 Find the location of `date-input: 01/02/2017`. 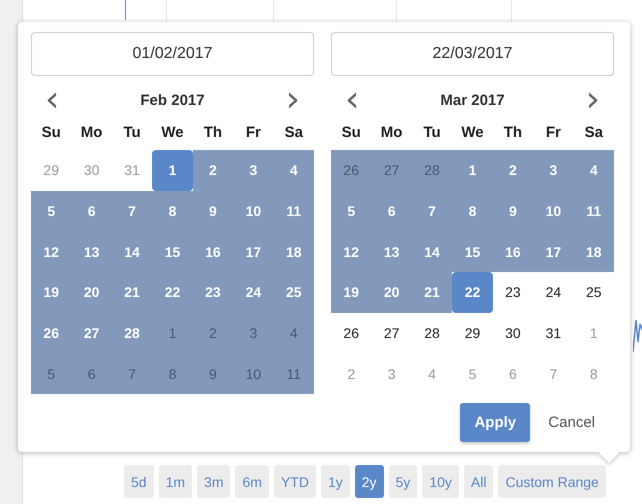

date-input: 01/02/2017 is located at coordinates (172, 54).